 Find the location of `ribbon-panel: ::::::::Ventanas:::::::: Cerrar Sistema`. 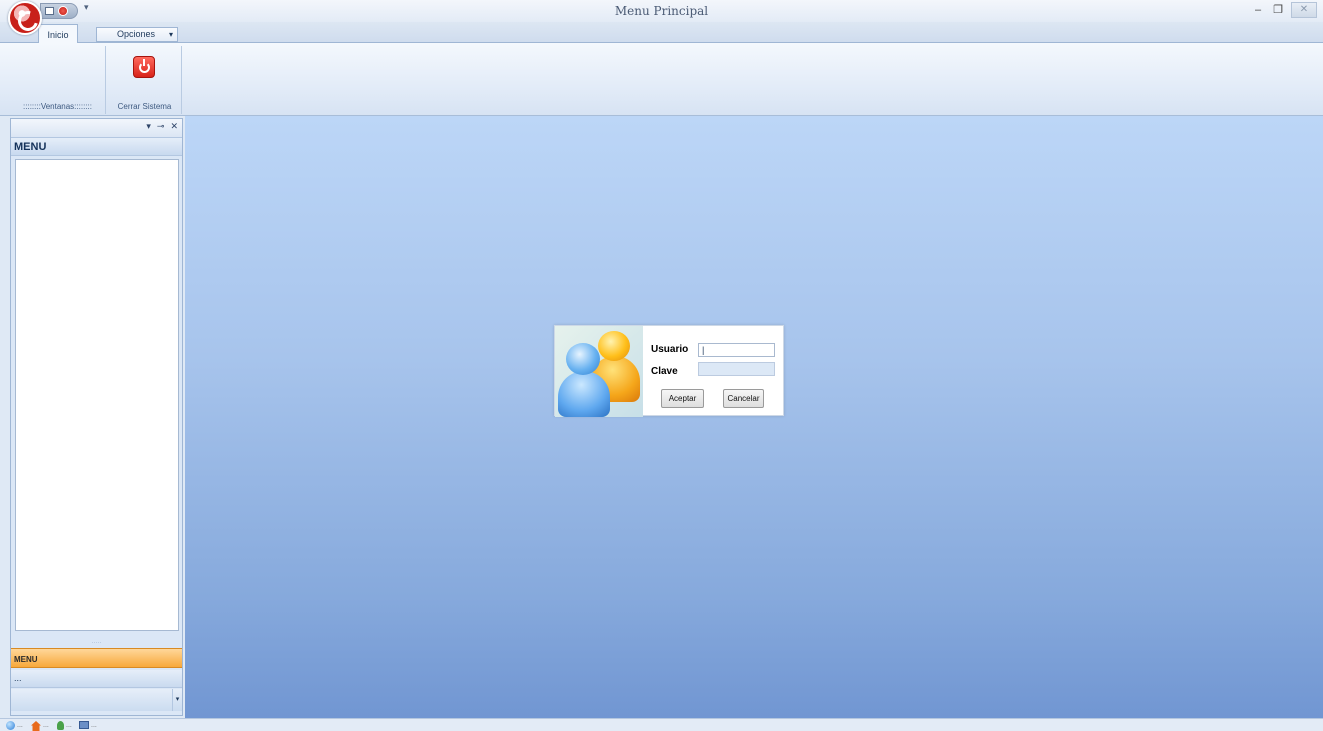

ribbon-panel: ::::::::Ventanas:::::::: Cerrar Sistema is located at coordinates (661, 79).